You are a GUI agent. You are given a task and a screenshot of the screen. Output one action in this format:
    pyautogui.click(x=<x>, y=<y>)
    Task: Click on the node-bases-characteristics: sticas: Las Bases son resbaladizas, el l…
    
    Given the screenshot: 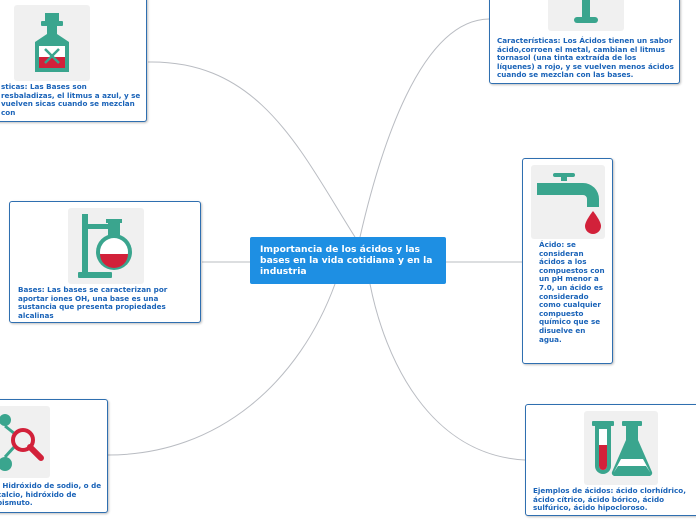 What is the action you would take?
    pyautogui.click(x=73, y=61)
    